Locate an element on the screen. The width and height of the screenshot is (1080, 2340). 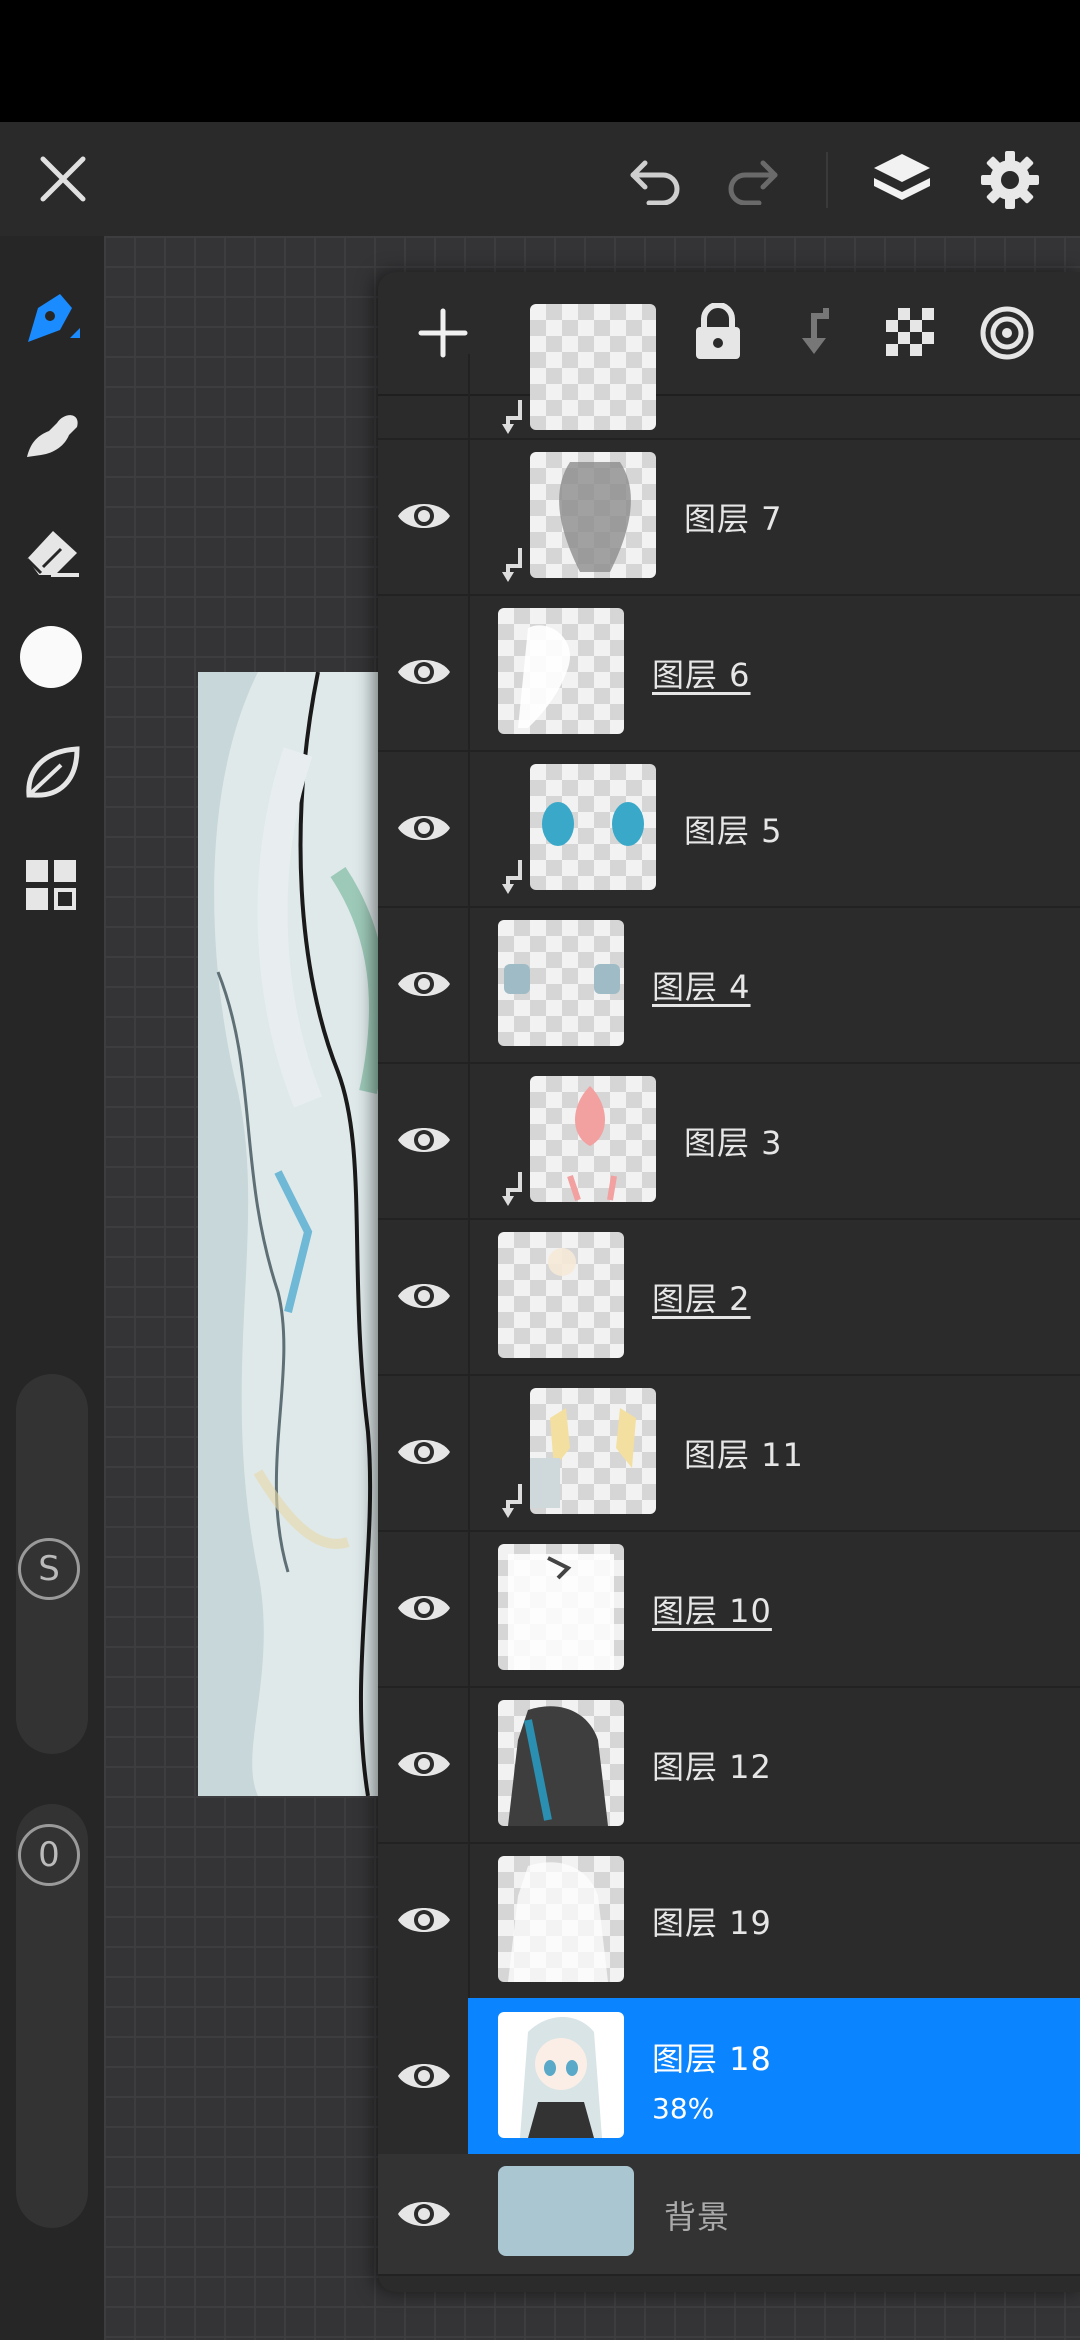
layer-name: 图层 5 is located at coordinates (733, 831).